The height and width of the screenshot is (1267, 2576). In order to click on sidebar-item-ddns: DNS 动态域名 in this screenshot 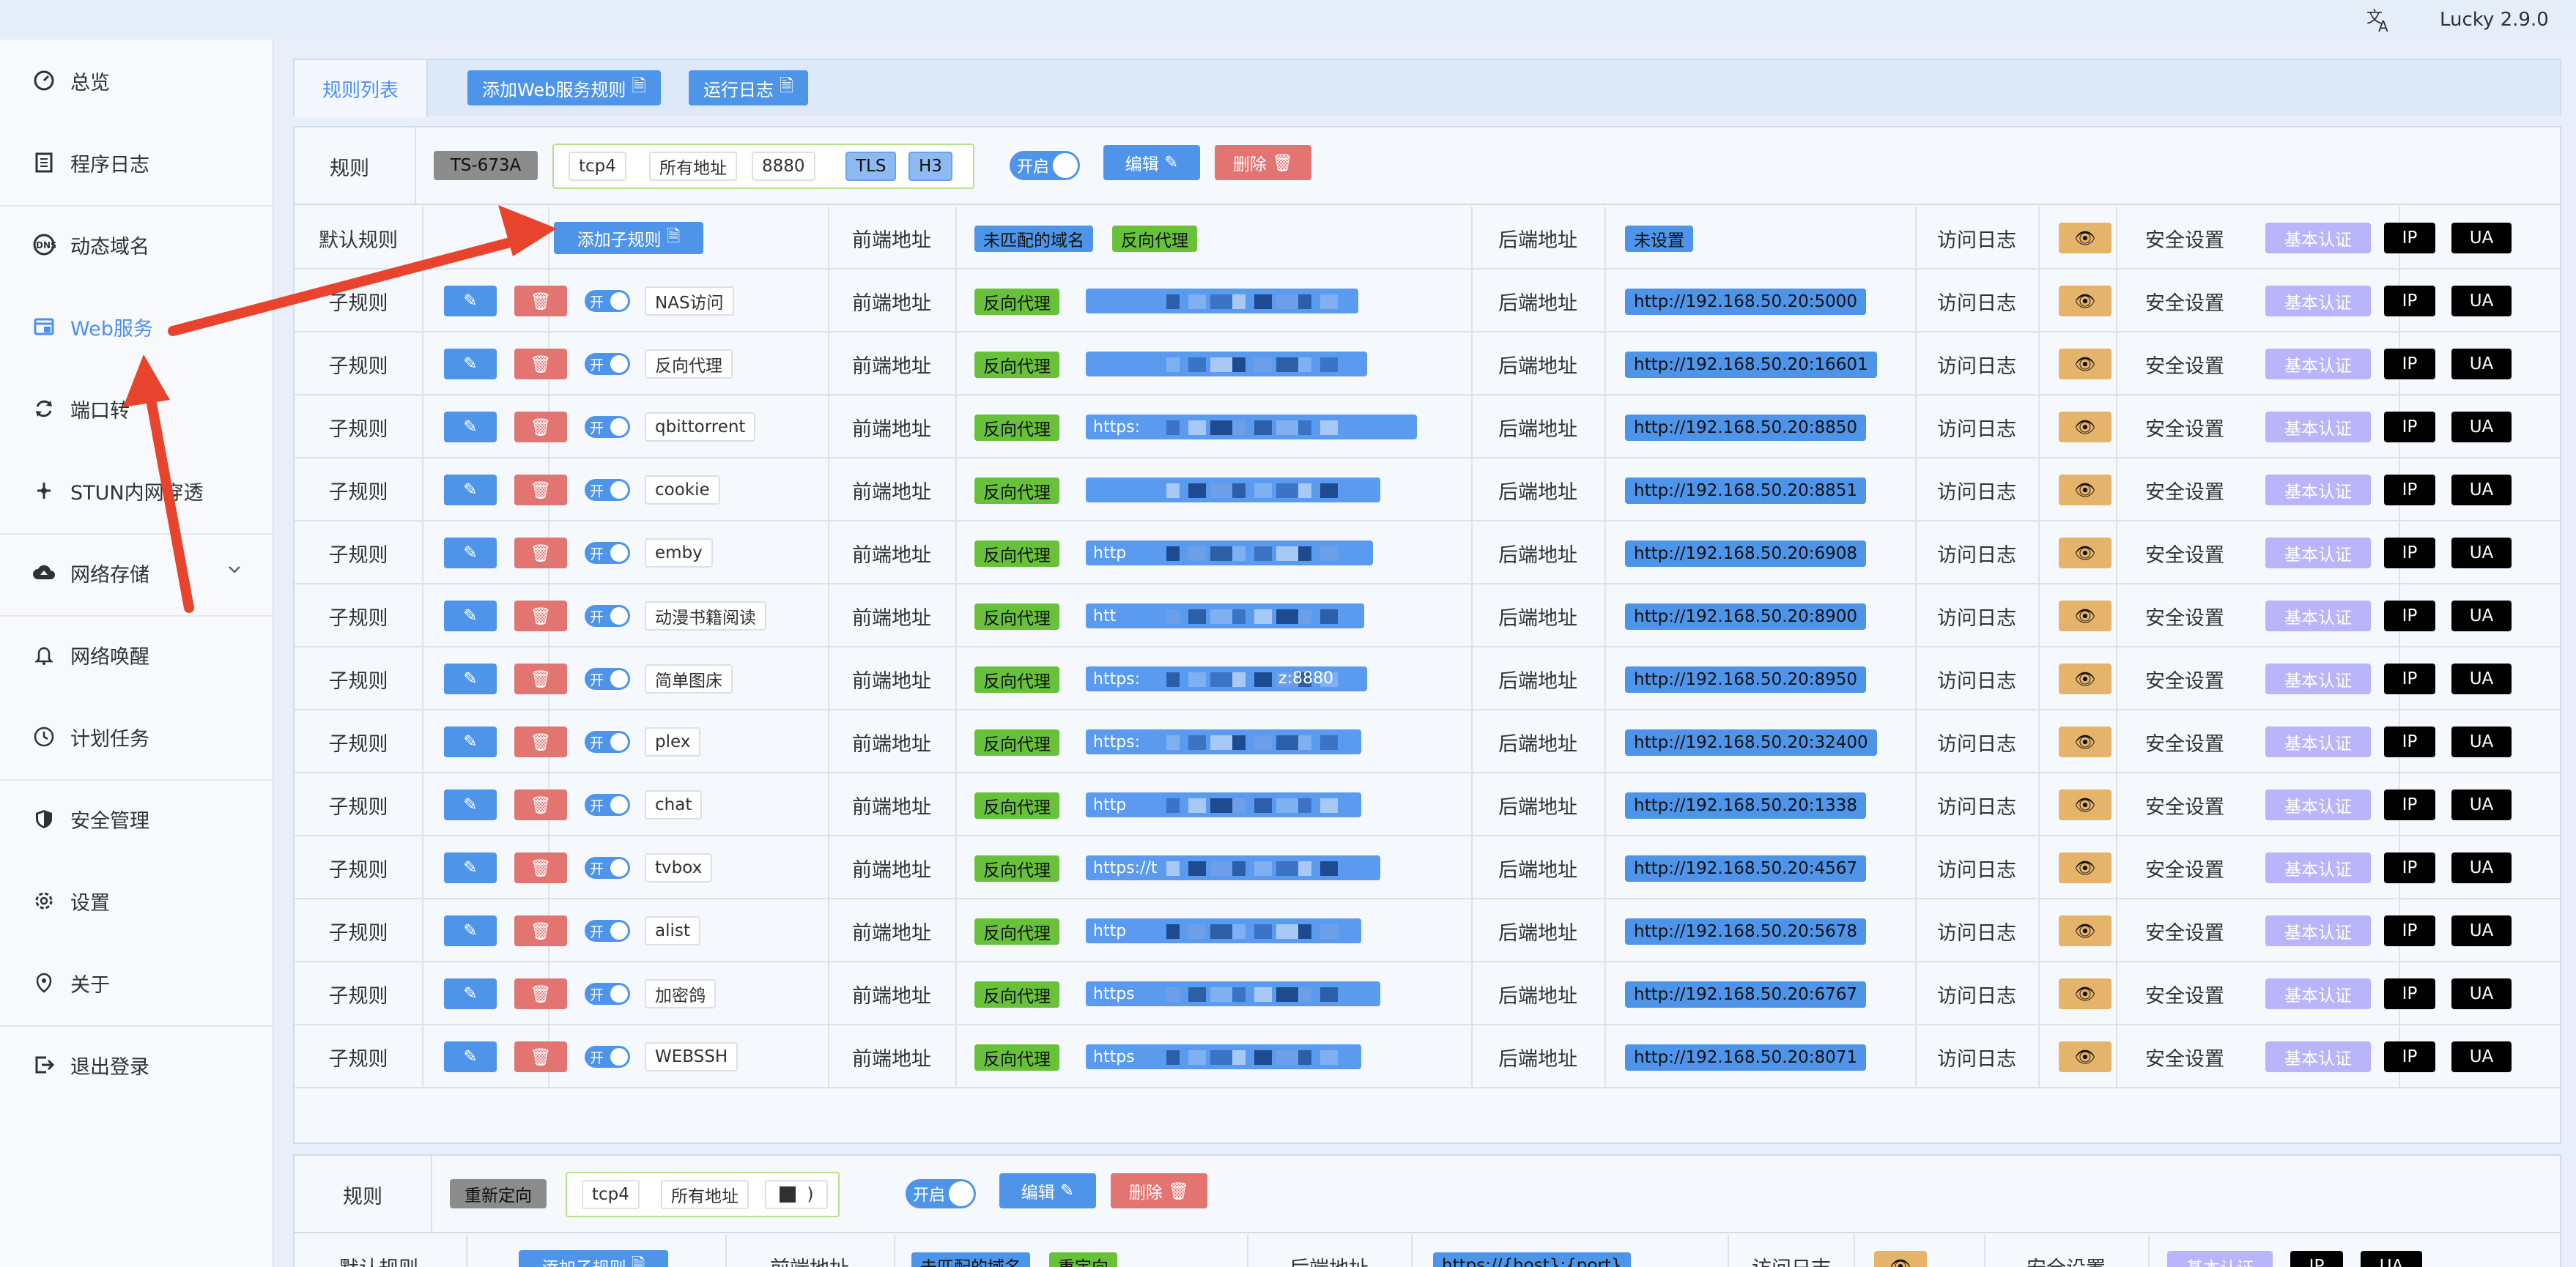, I will do `click(136, 245)`.